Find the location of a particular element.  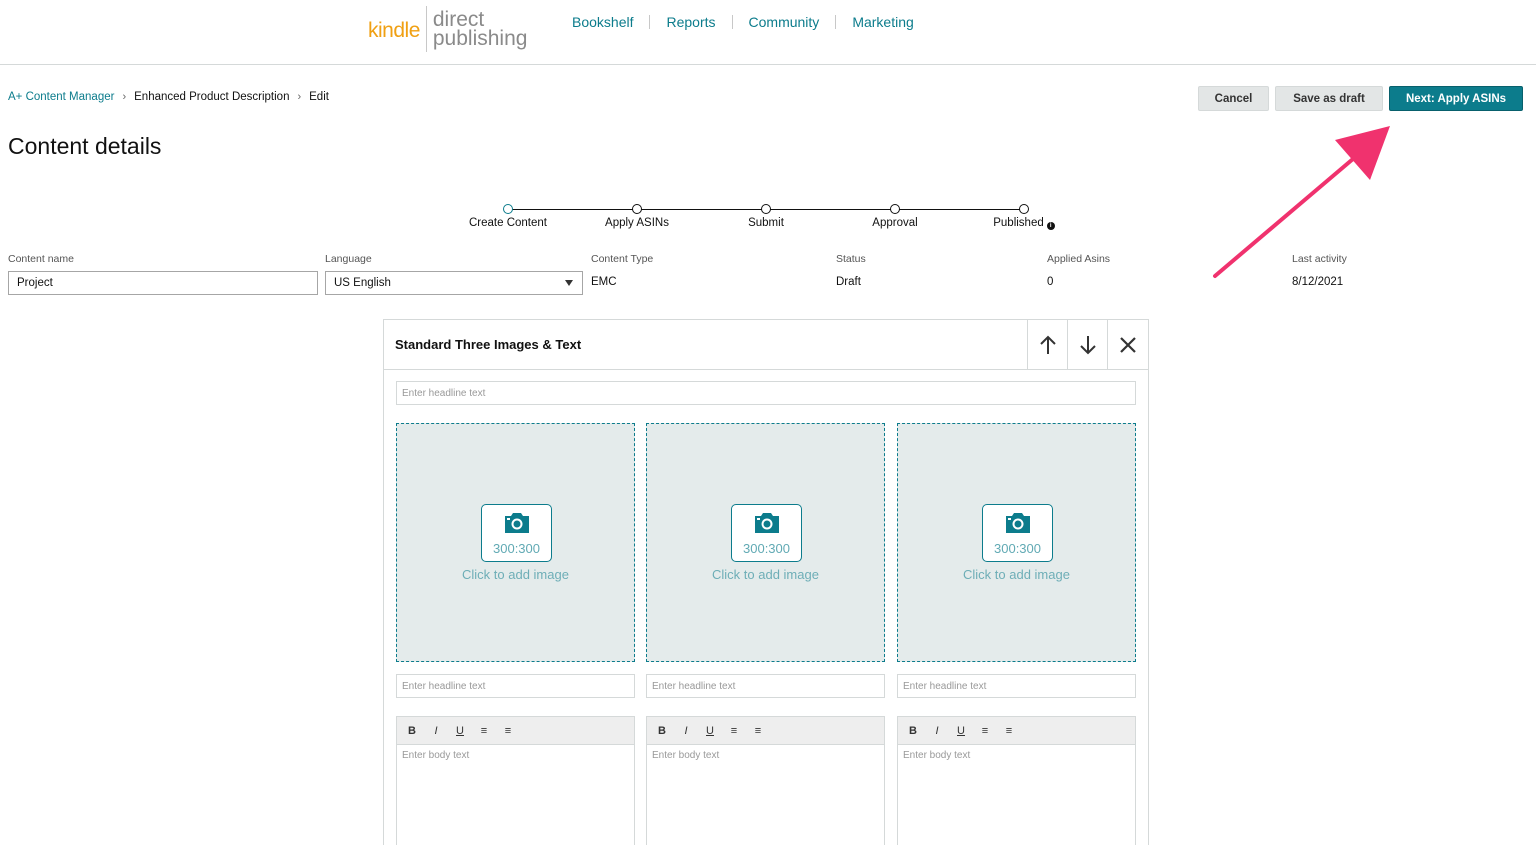

language-select: US English is located at coordinates (454, 283).